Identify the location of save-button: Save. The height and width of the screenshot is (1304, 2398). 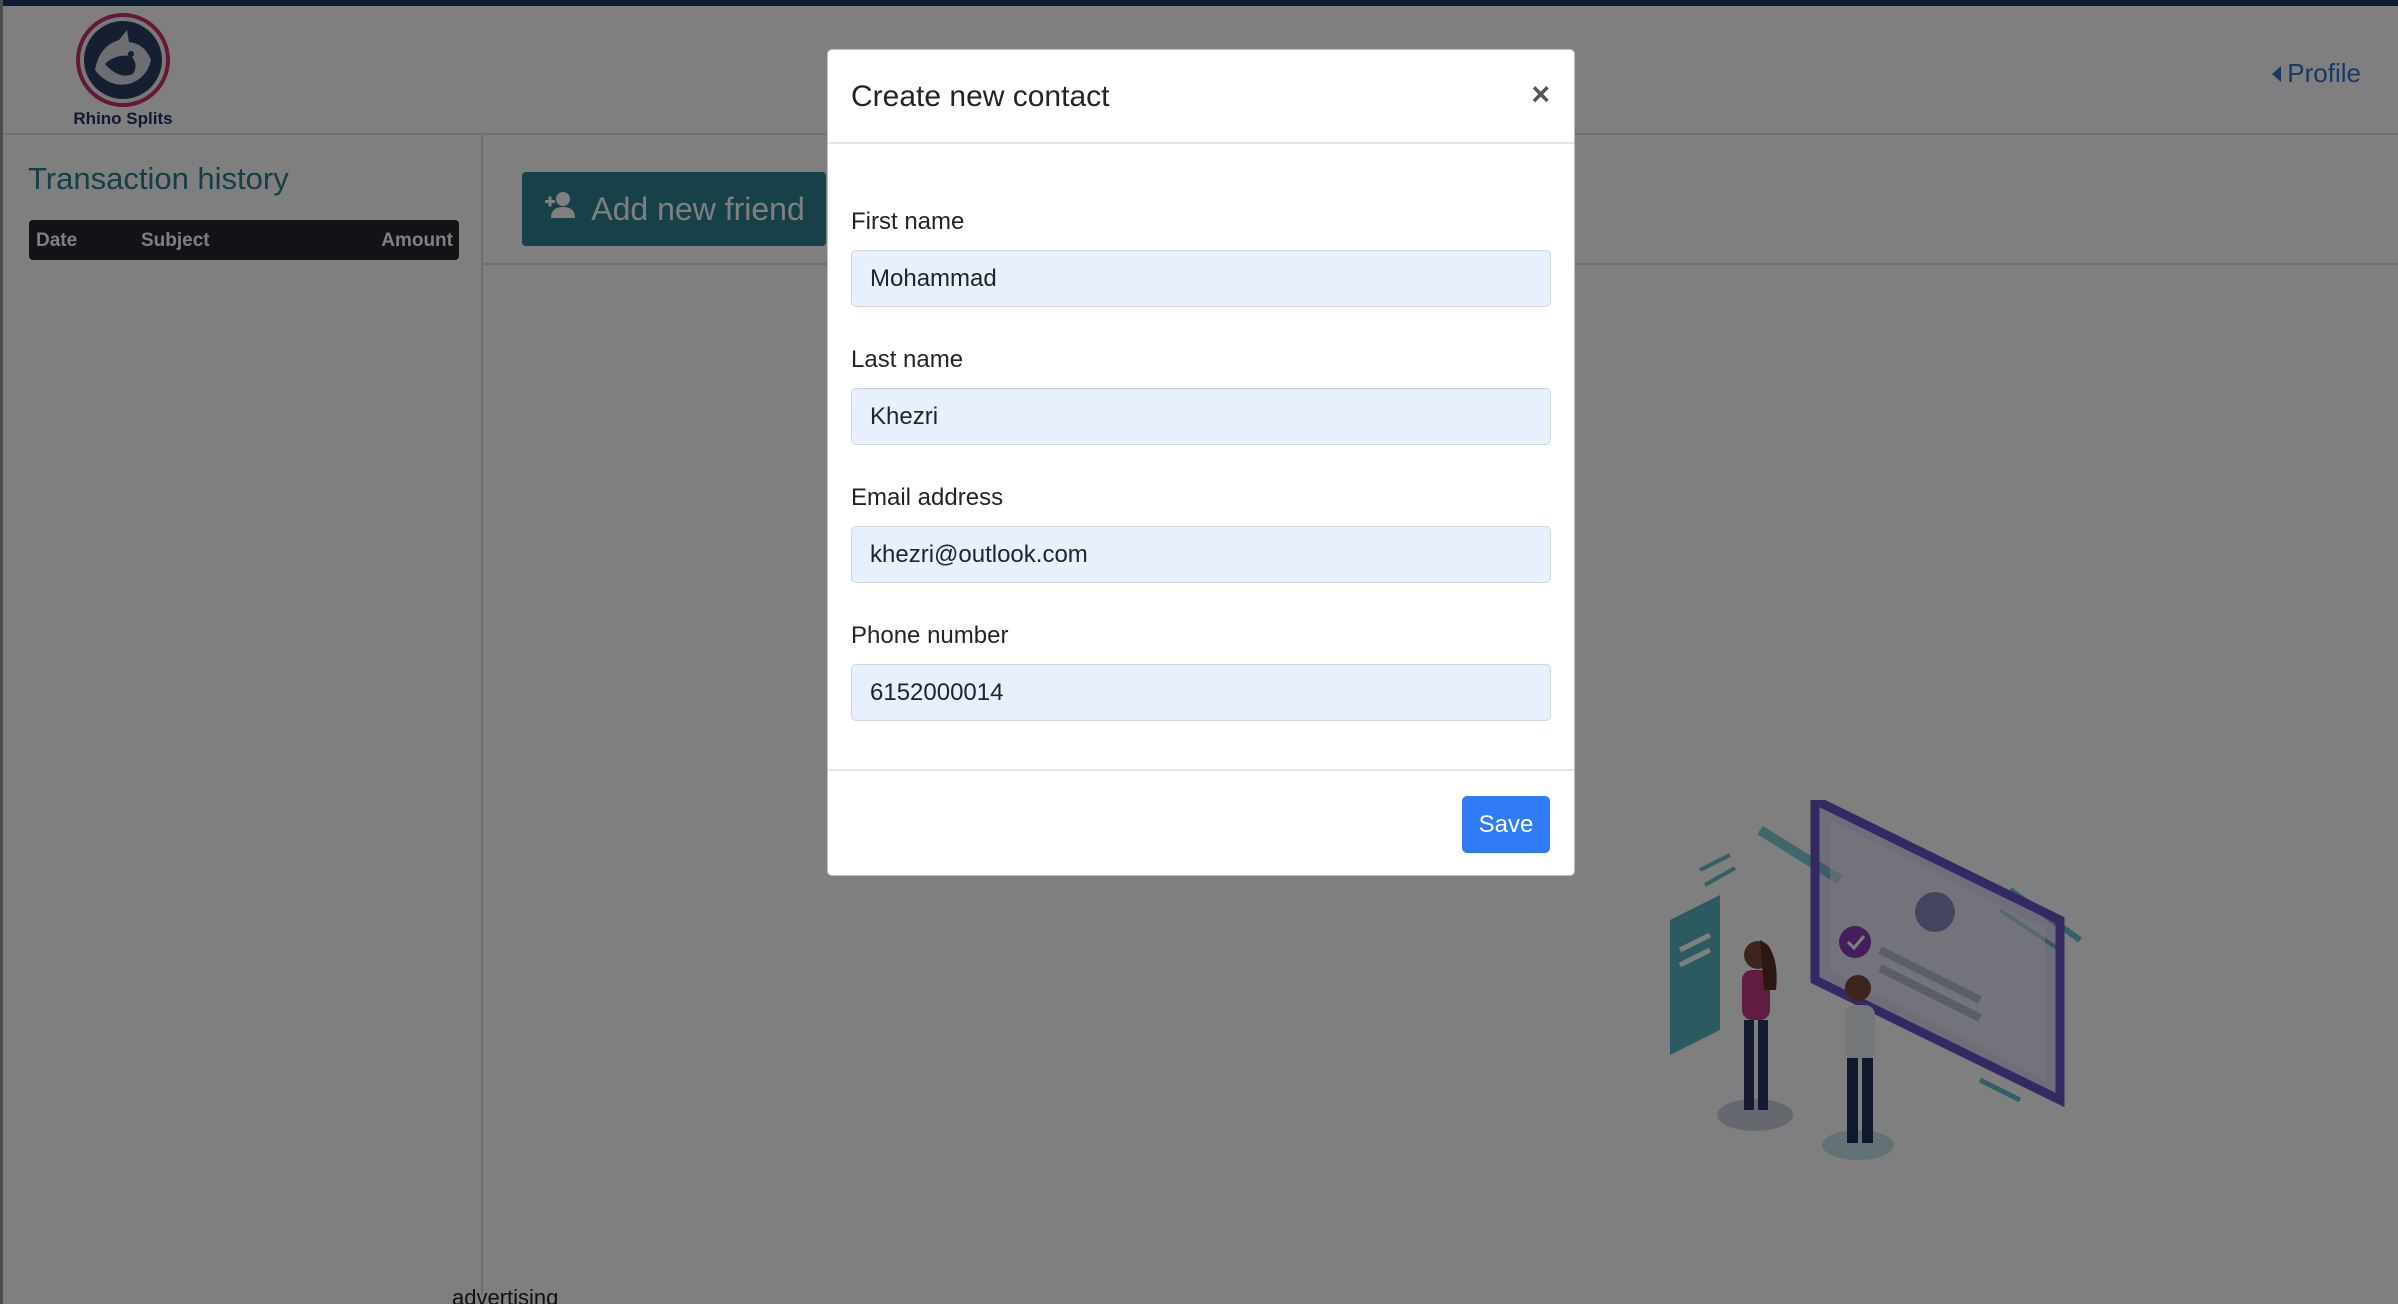
(1506, 824).